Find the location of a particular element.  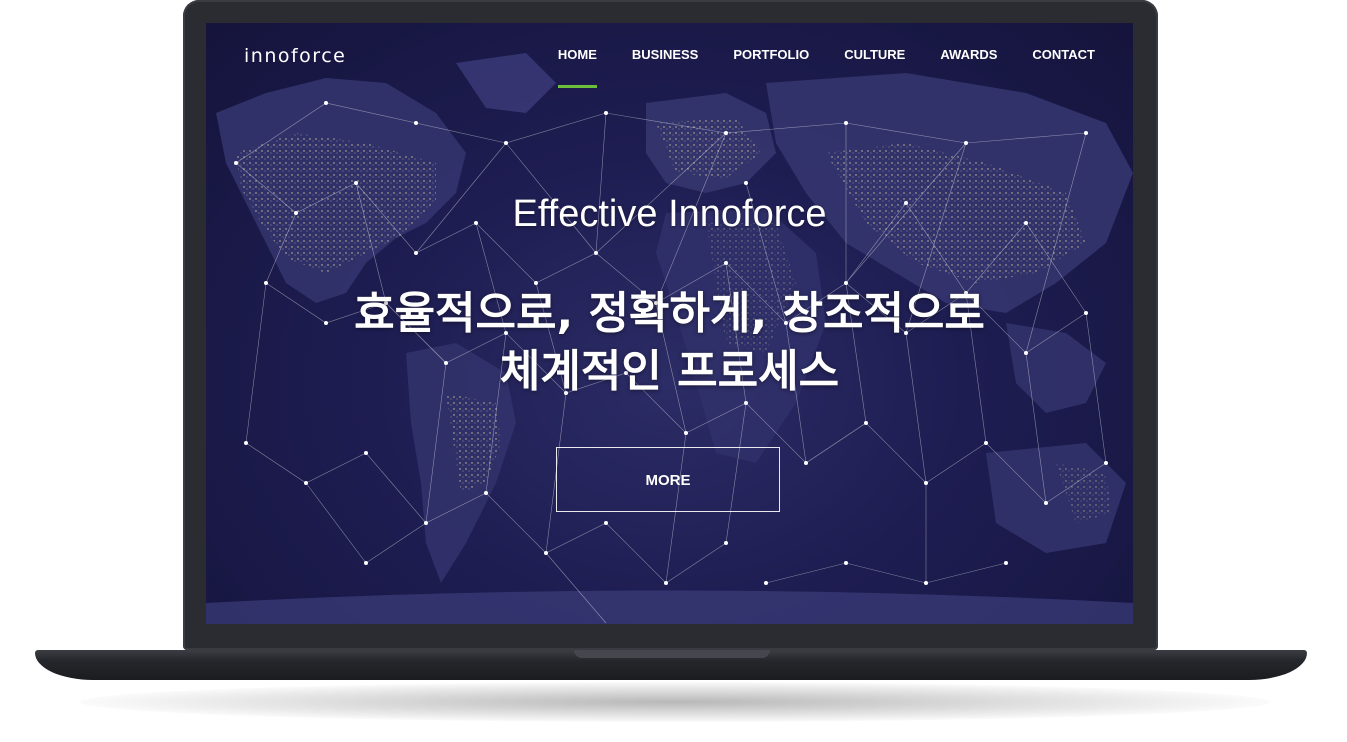

hero-title-line-1: 효율적으로, 정확하게, 창조적으로 is located at coordinates (669, 313).